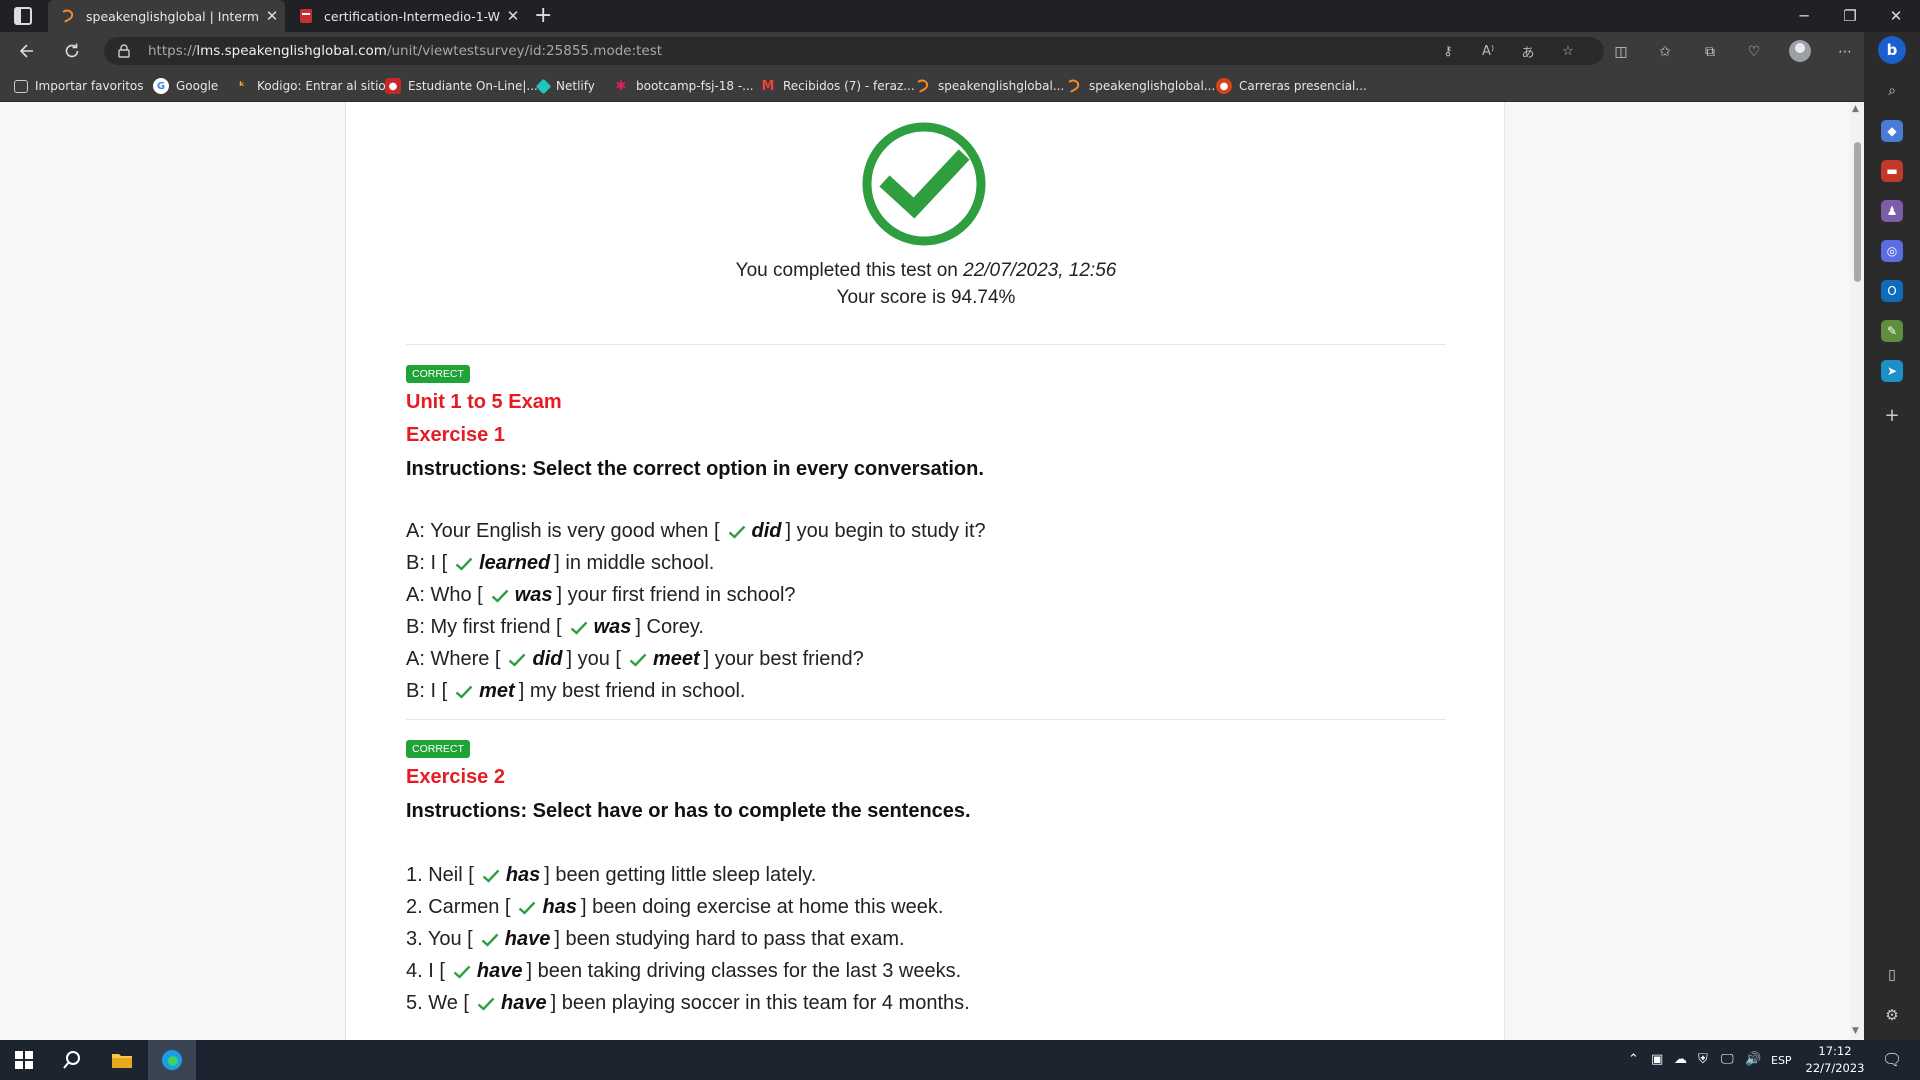 The height and width of the screenshot is (1080, 1920). I want to click on page-scrollbar: ▲ ▼, so click(1857, 571).